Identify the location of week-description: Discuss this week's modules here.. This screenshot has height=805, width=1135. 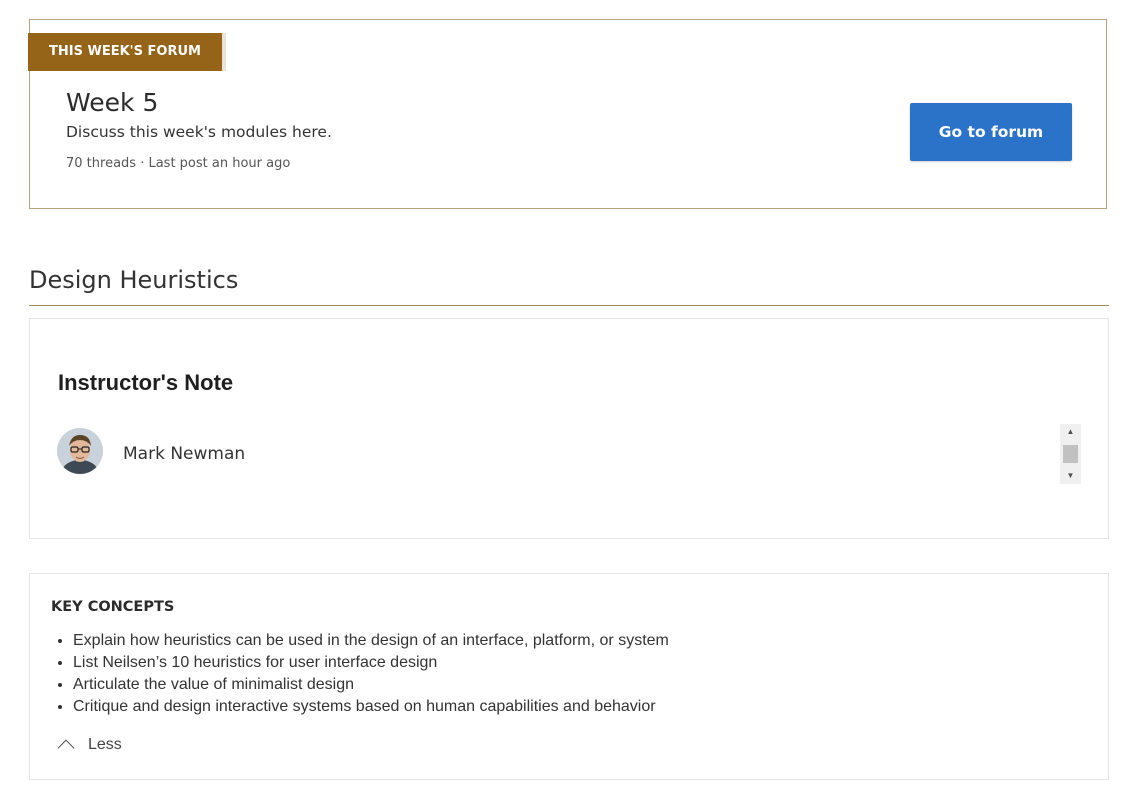
(199, 132).